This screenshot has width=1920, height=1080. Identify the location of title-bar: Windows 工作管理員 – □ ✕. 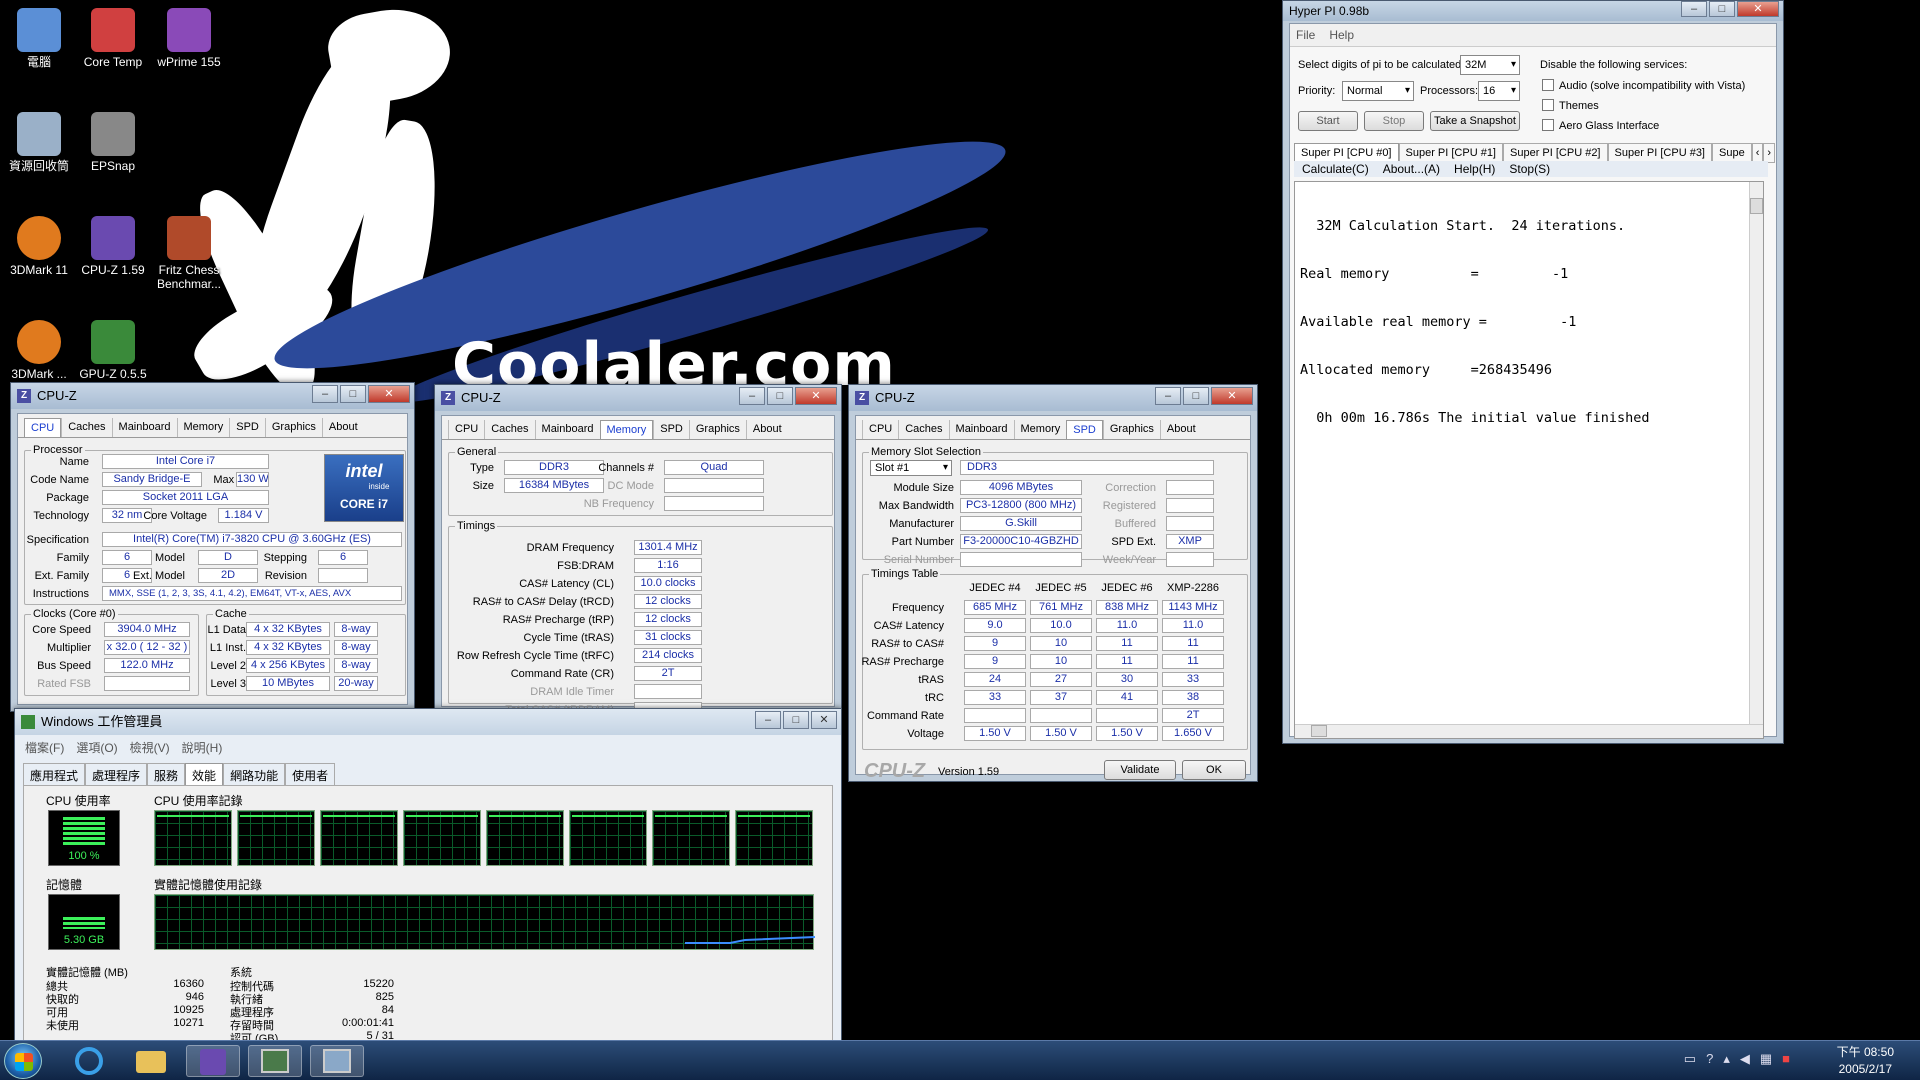
(428, 722).